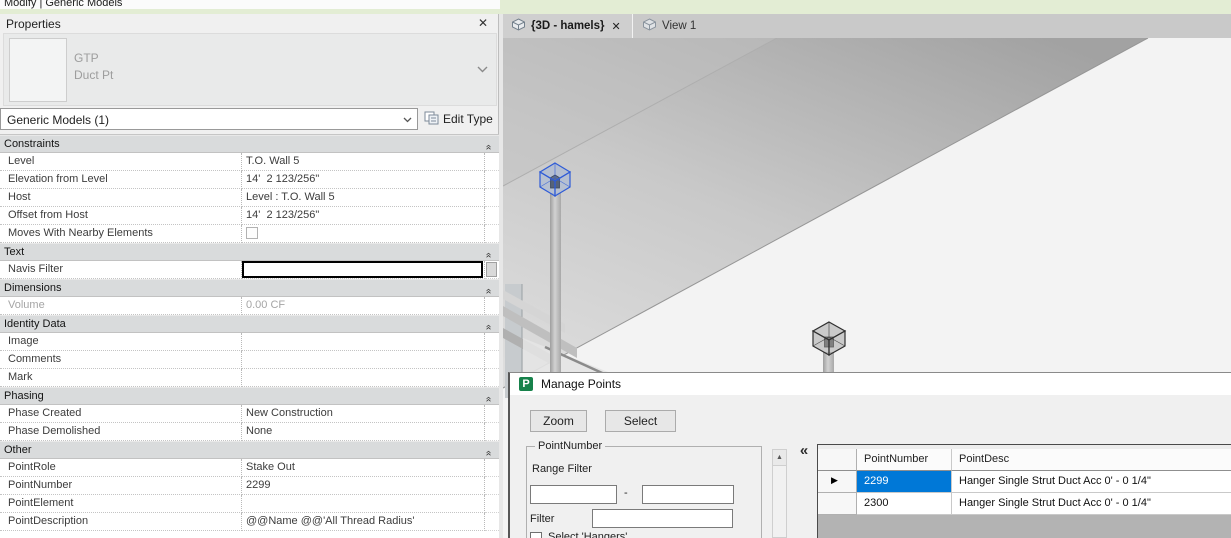 Image resolution: width=1231 pixels, height=538 pixels. I want to click on pointnumber-cell: 2300, so click(904, 504).